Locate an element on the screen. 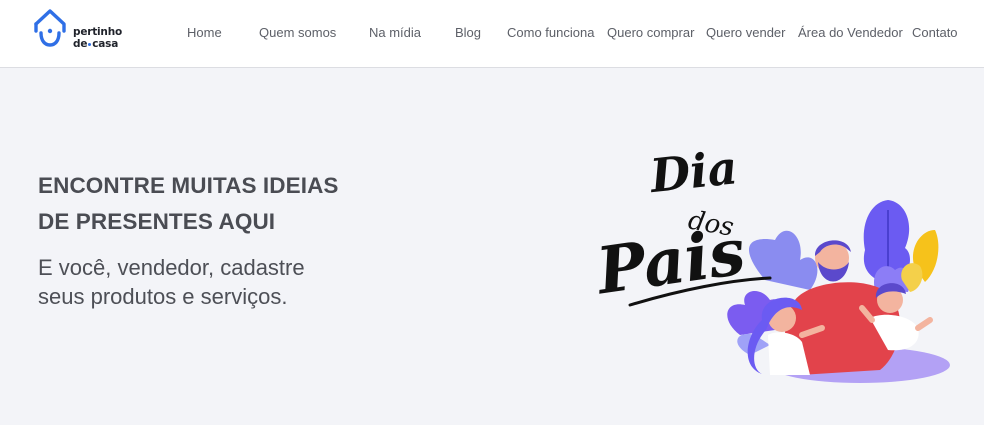 Image resolution: width=984 pixels, height=425 pixels. nav-home: Home is located at coordinates (204, 32).